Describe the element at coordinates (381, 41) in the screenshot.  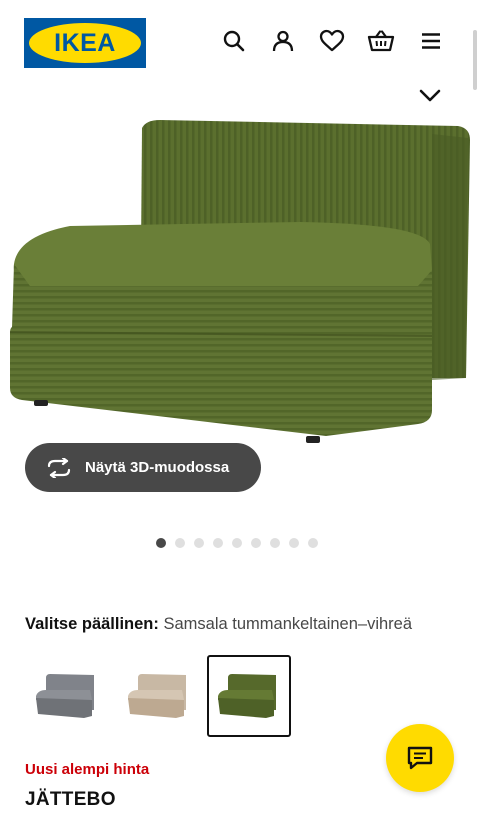
I see `cart-icon` at that location.